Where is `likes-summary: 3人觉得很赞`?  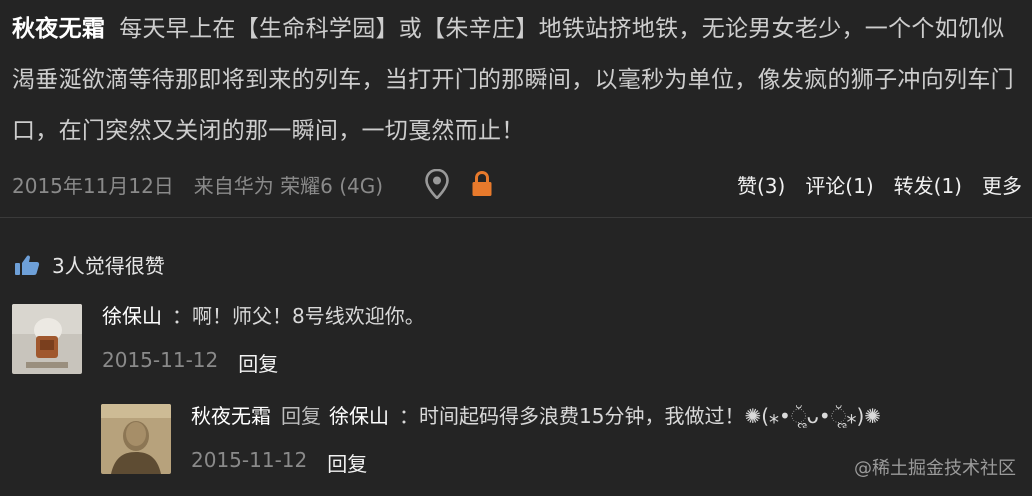 likes-summary: 3人觉得很赞 is located at coordinates (89, 264).